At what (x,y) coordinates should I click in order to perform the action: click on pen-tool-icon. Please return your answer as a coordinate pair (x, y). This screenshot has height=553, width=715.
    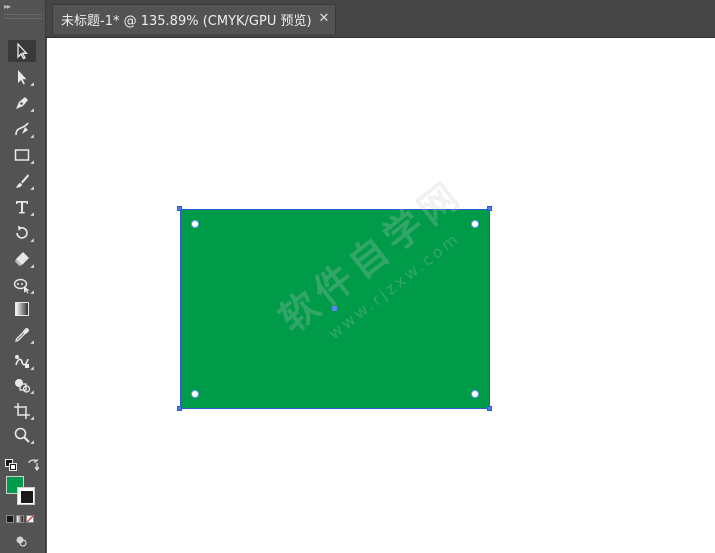
    Looking at the image, I should click on (22, 103).